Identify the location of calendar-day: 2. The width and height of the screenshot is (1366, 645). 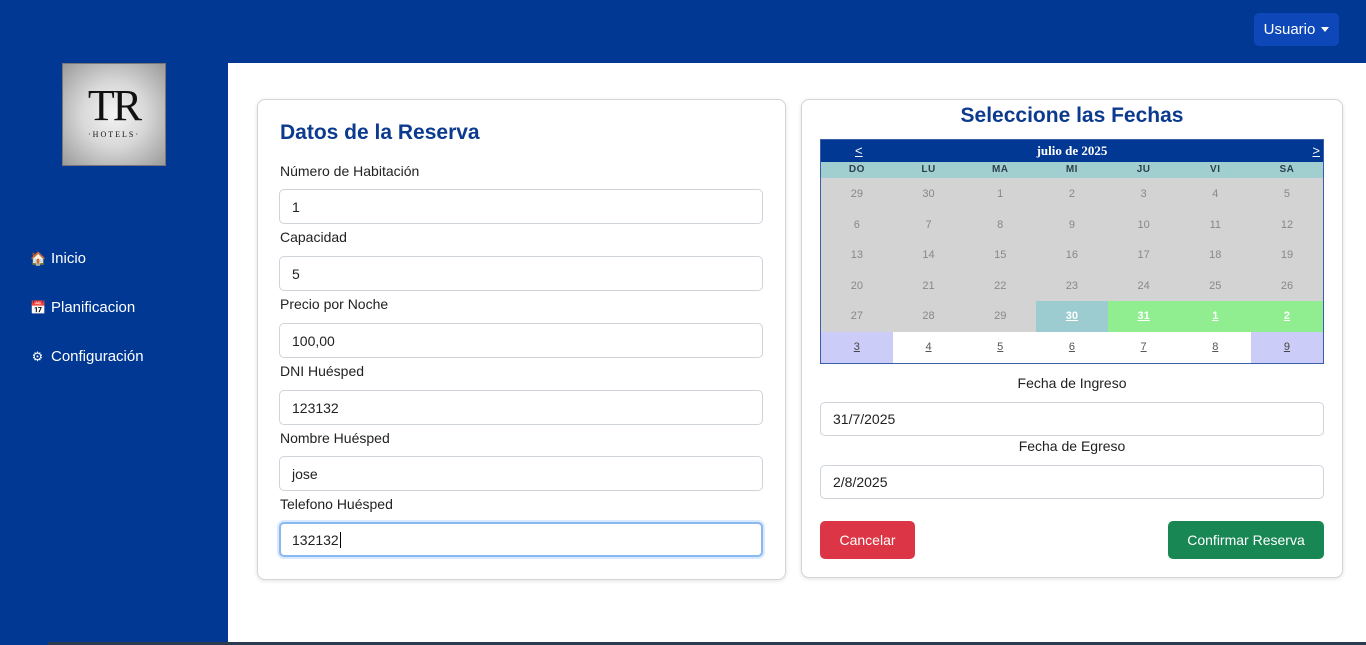
(1071, 194).